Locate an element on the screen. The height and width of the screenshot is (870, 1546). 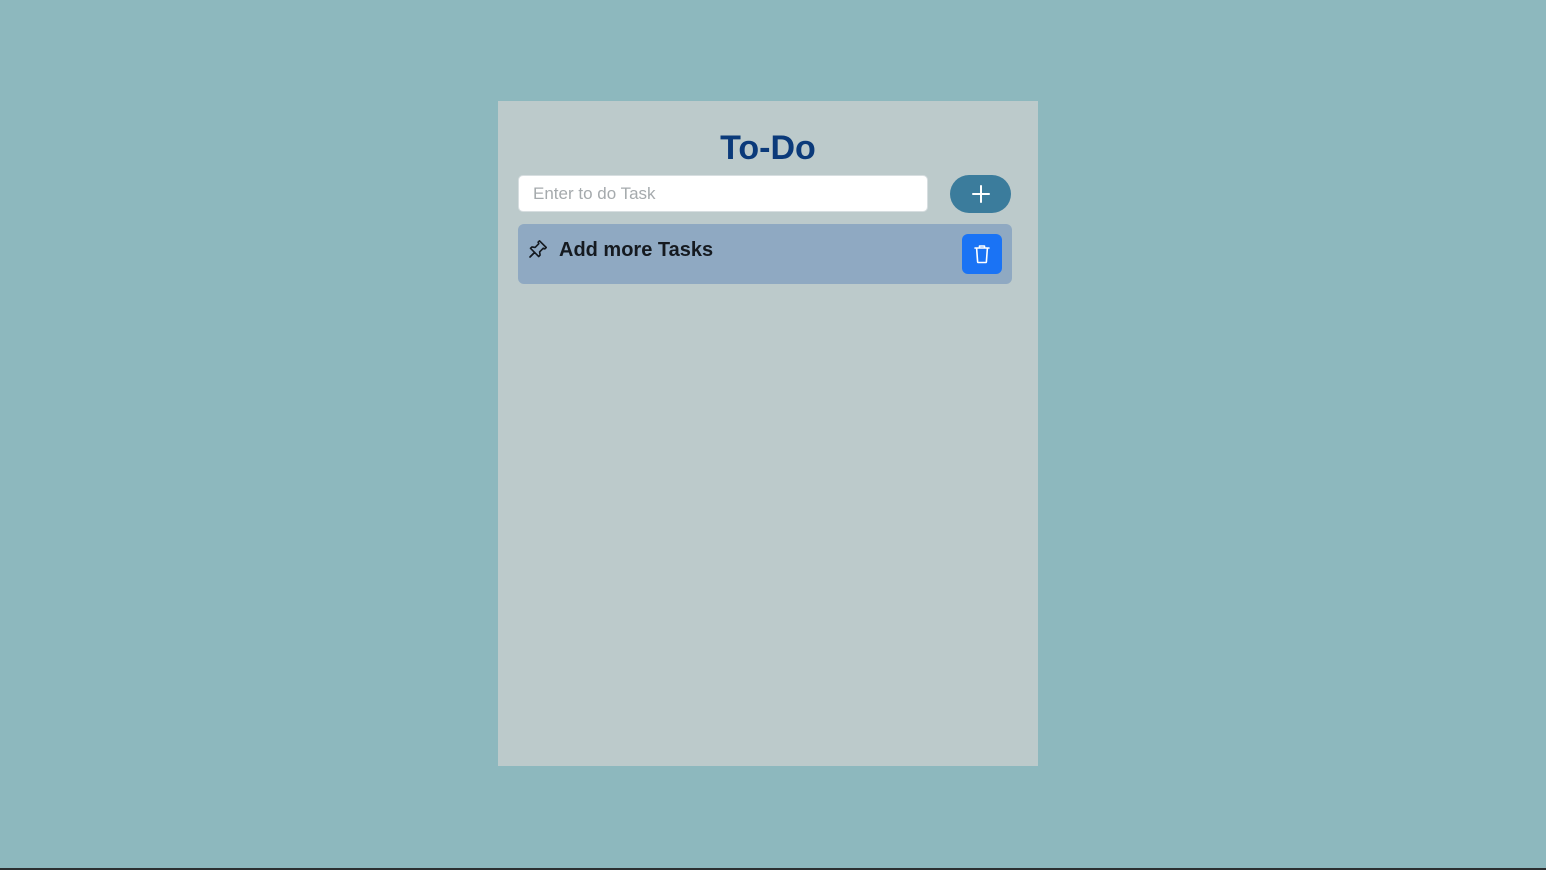
page-title: To-Do is located at coordinates (768, 148).